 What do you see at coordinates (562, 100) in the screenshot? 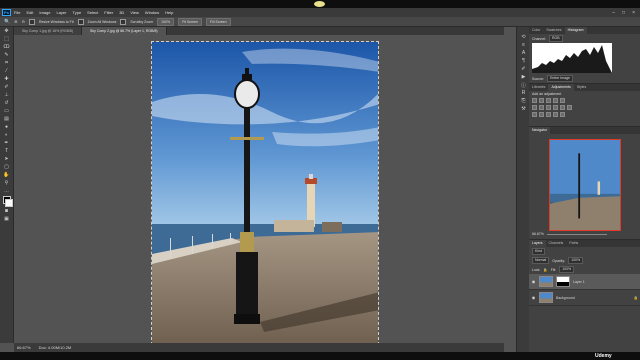
I see `vibrance-icon` at bounding box center [562, 100].